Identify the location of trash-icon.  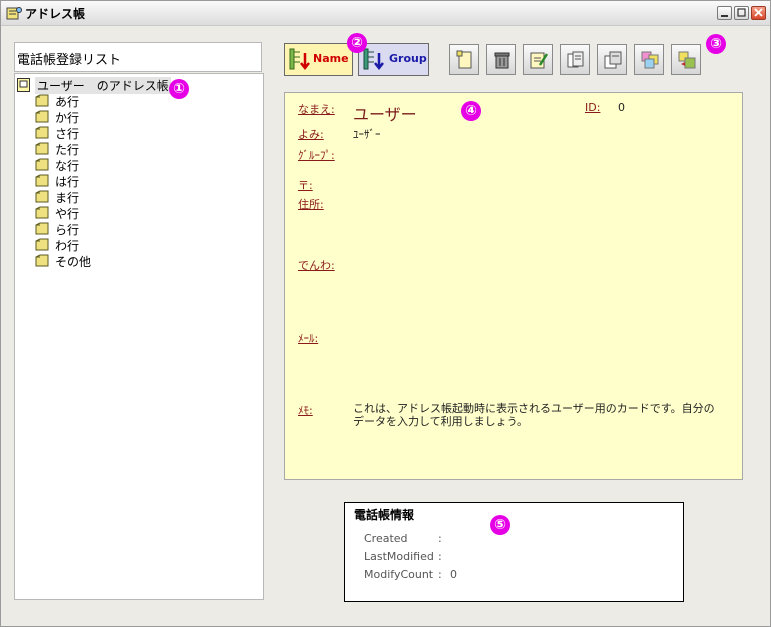
(502, 60).